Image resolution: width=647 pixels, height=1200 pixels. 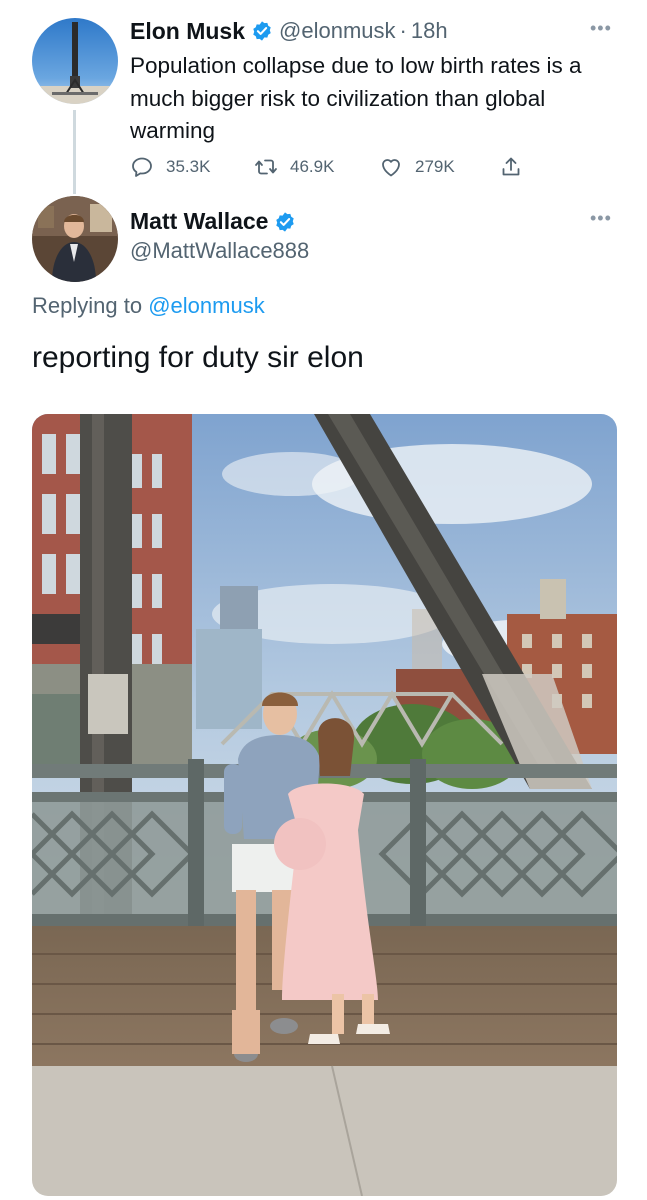 I want to click on reply-author-handle: @MattWallace888, so click(x=219, y=251).